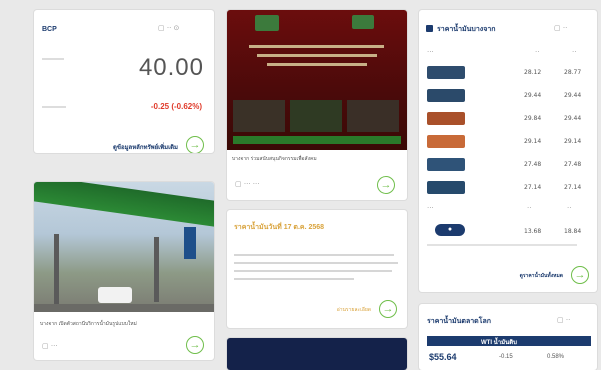  I want to click on wti-percent: 0.58%, so click(556, 357).